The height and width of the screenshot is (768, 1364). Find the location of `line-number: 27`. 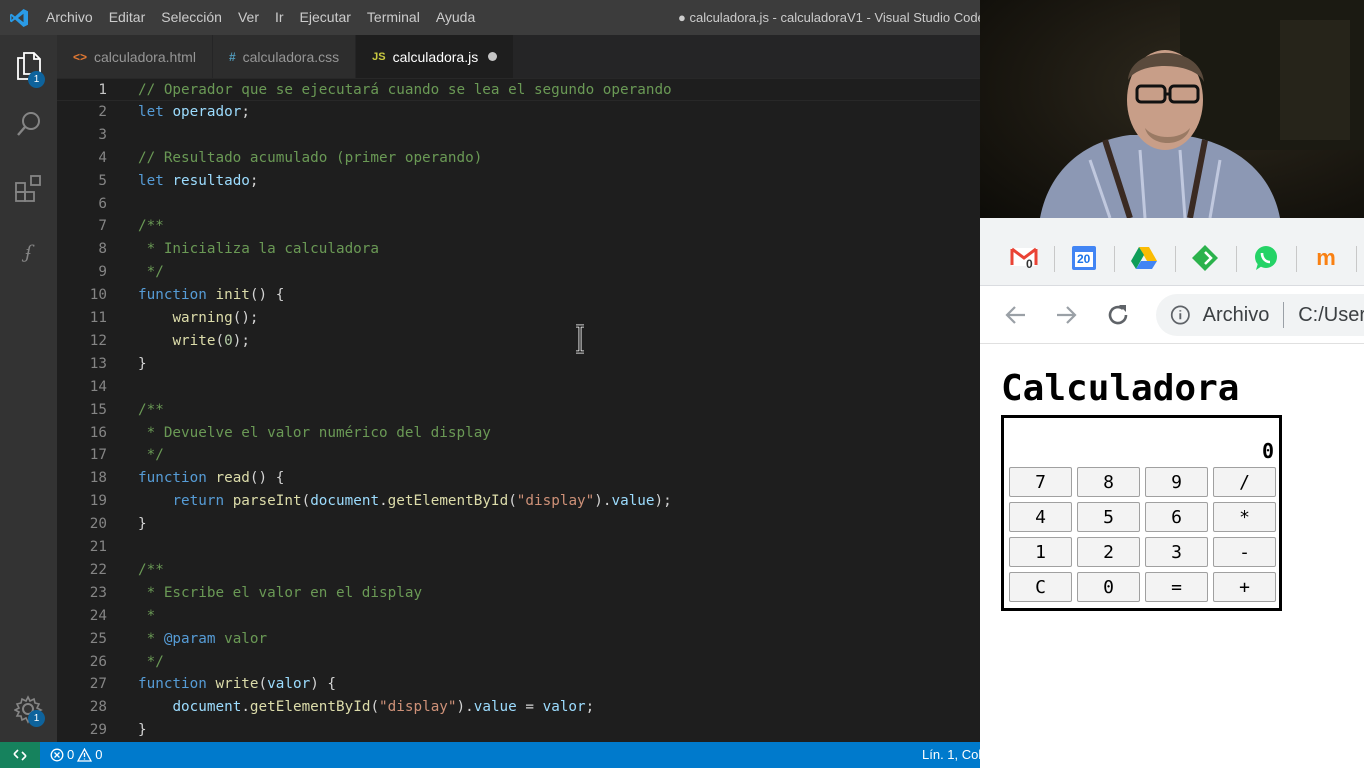

line-number: 27 is located at coordinates (98, 684).